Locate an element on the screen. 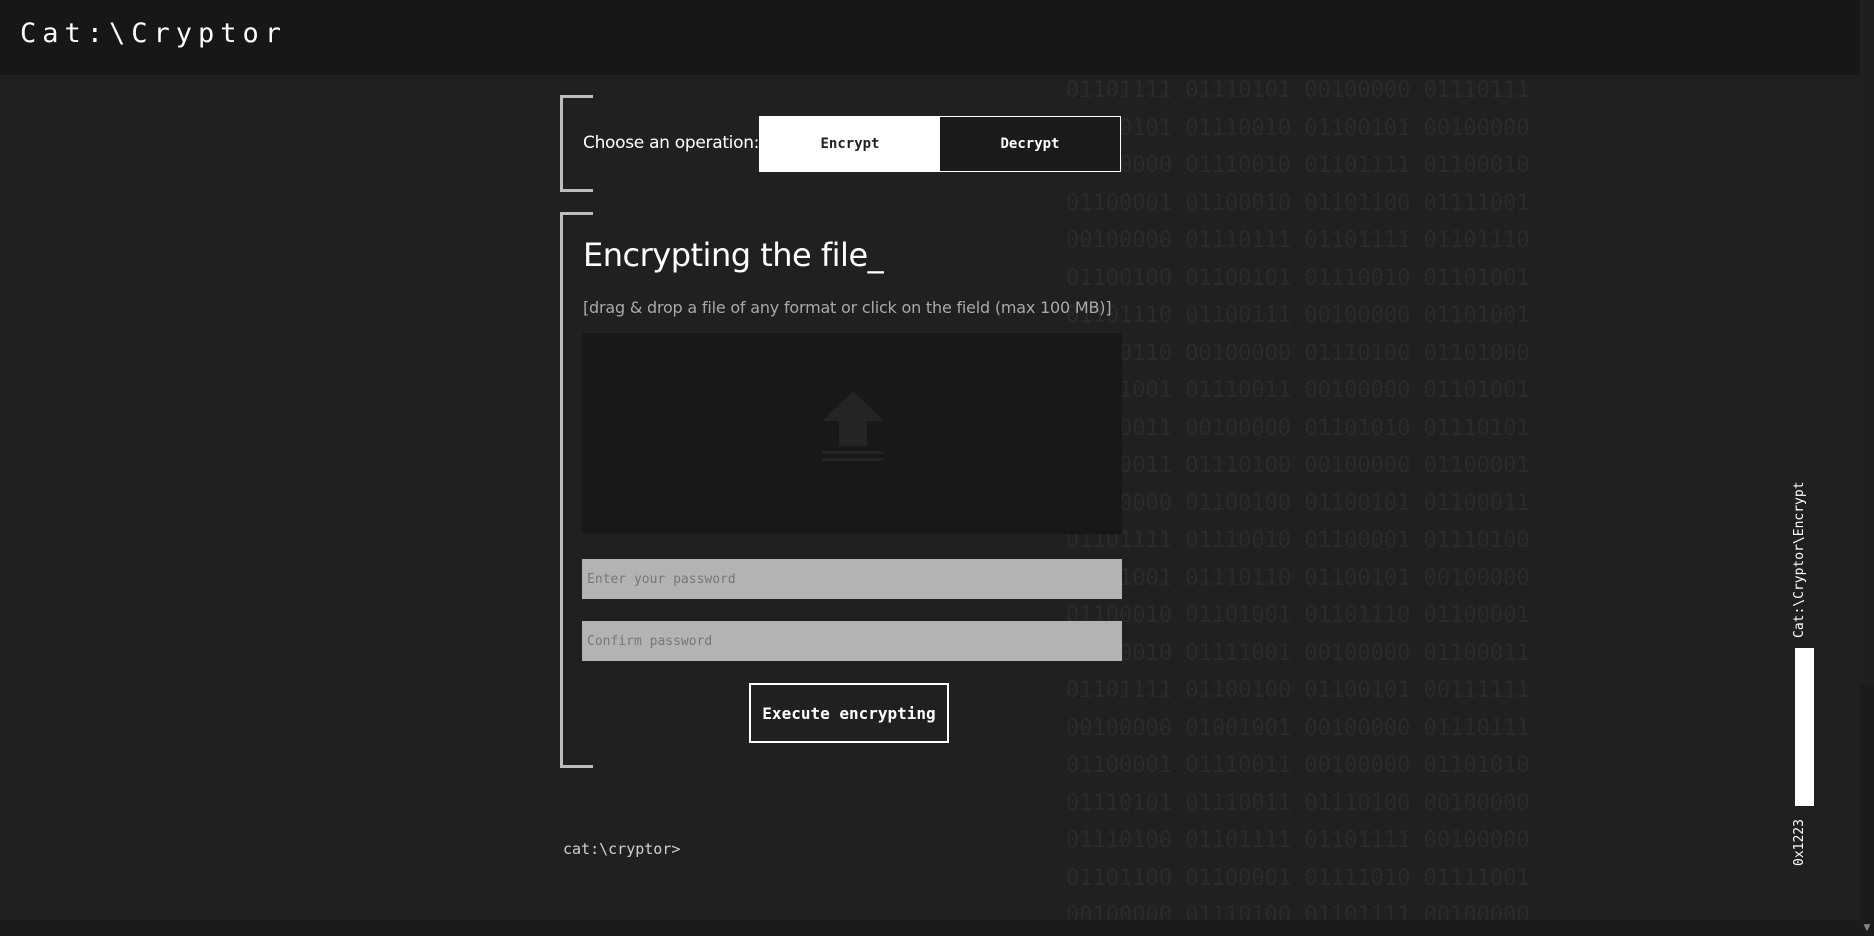  binary-line: 01101110 01100111 00100000 01101001 is located at coordinates (1298, 315).